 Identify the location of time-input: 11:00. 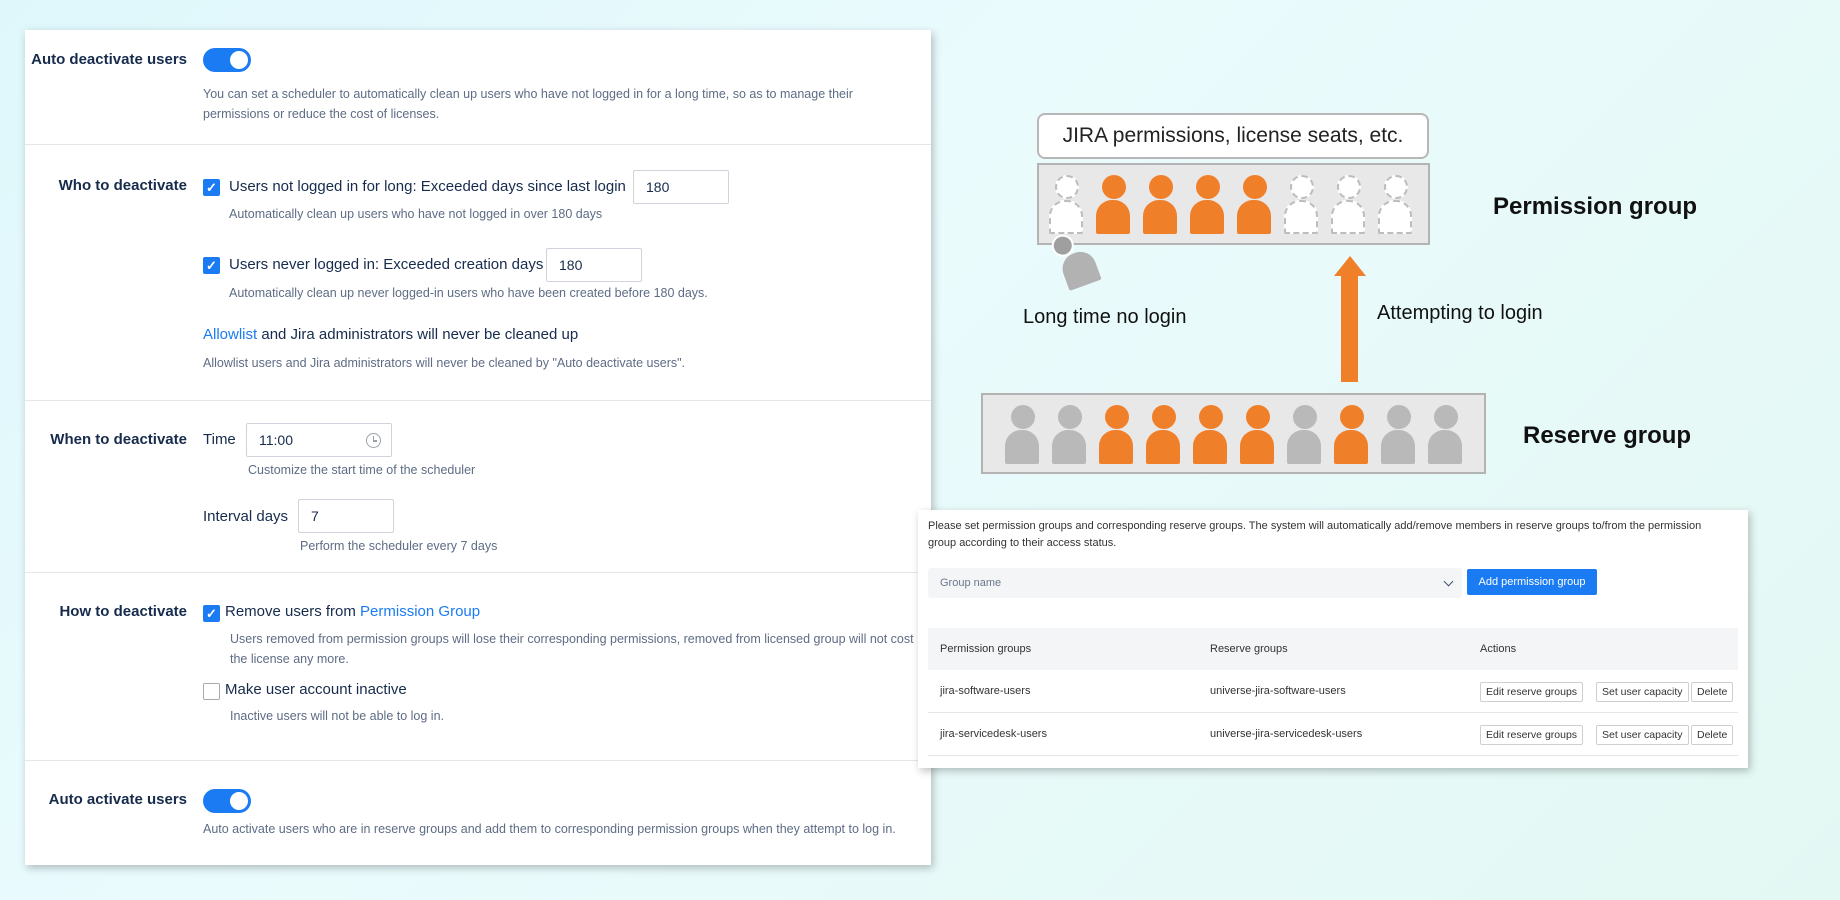
(319, 440).